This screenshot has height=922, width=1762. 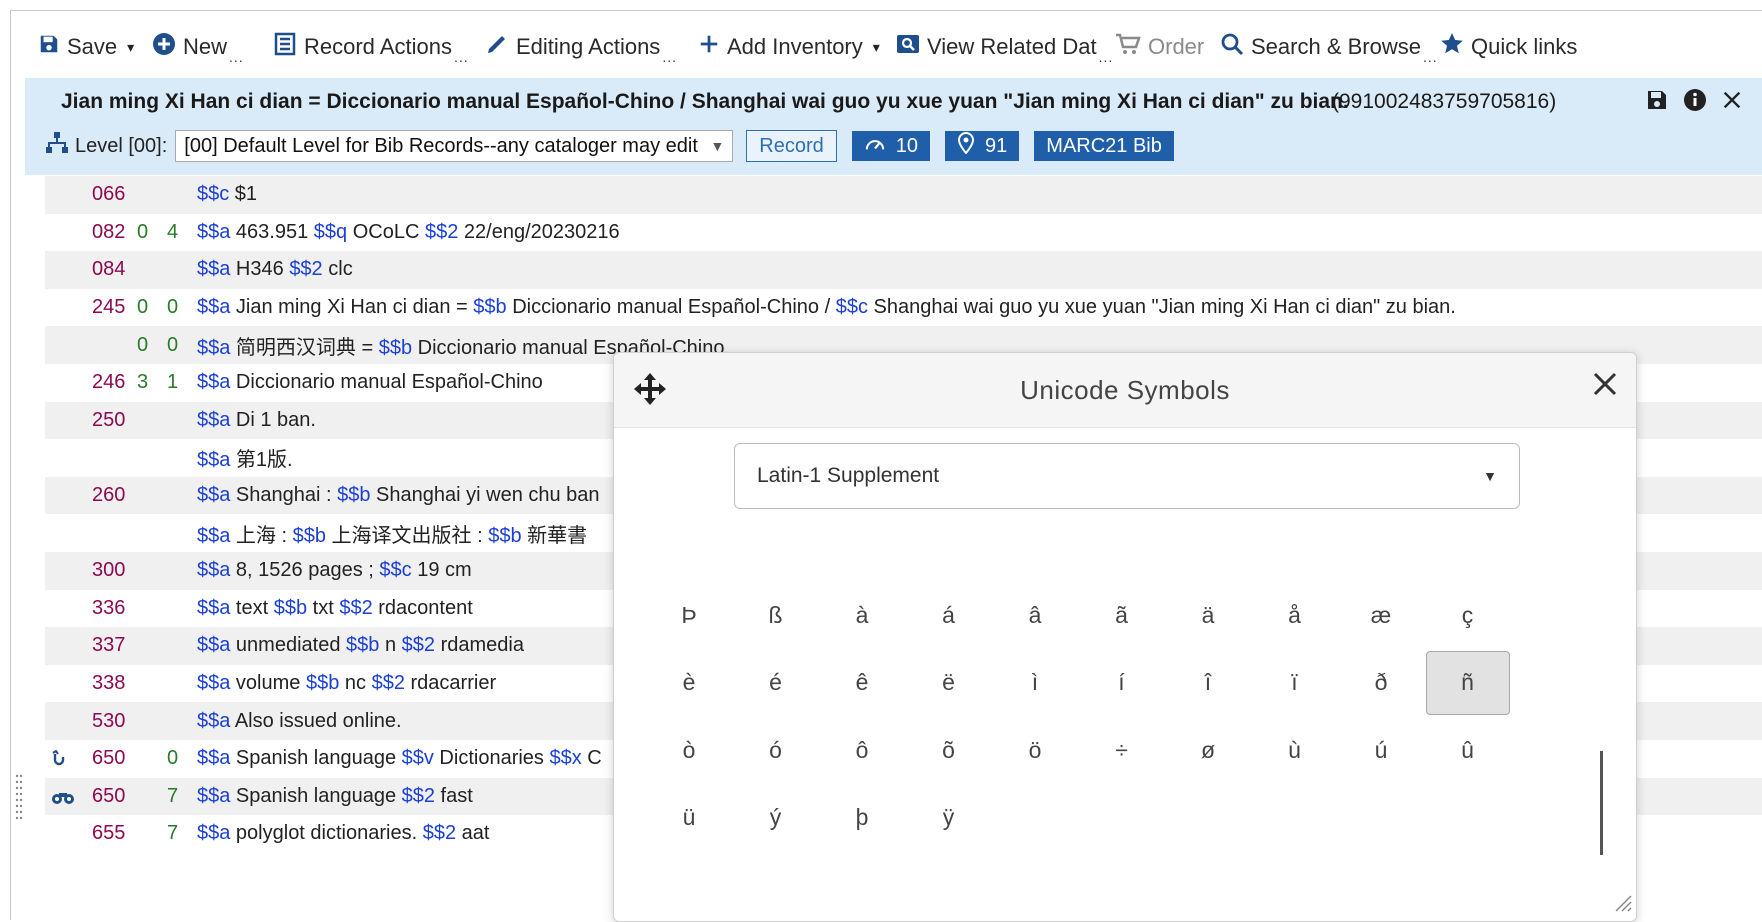 What do you see at coordinates (1127, 476) in the screenshot?
I see `unicode-block-select: Latin-1 Supplement ▼` at bounding box center [1127, 476].